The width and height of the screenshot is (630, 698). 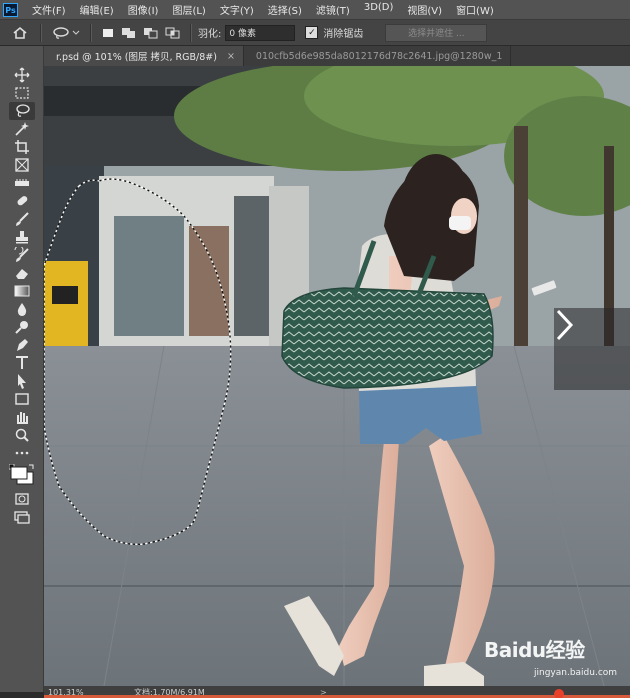 What do you see at coordinates (22, 309) in the screenshot?
I see `blur-icon` at bounding box center [22, 309].